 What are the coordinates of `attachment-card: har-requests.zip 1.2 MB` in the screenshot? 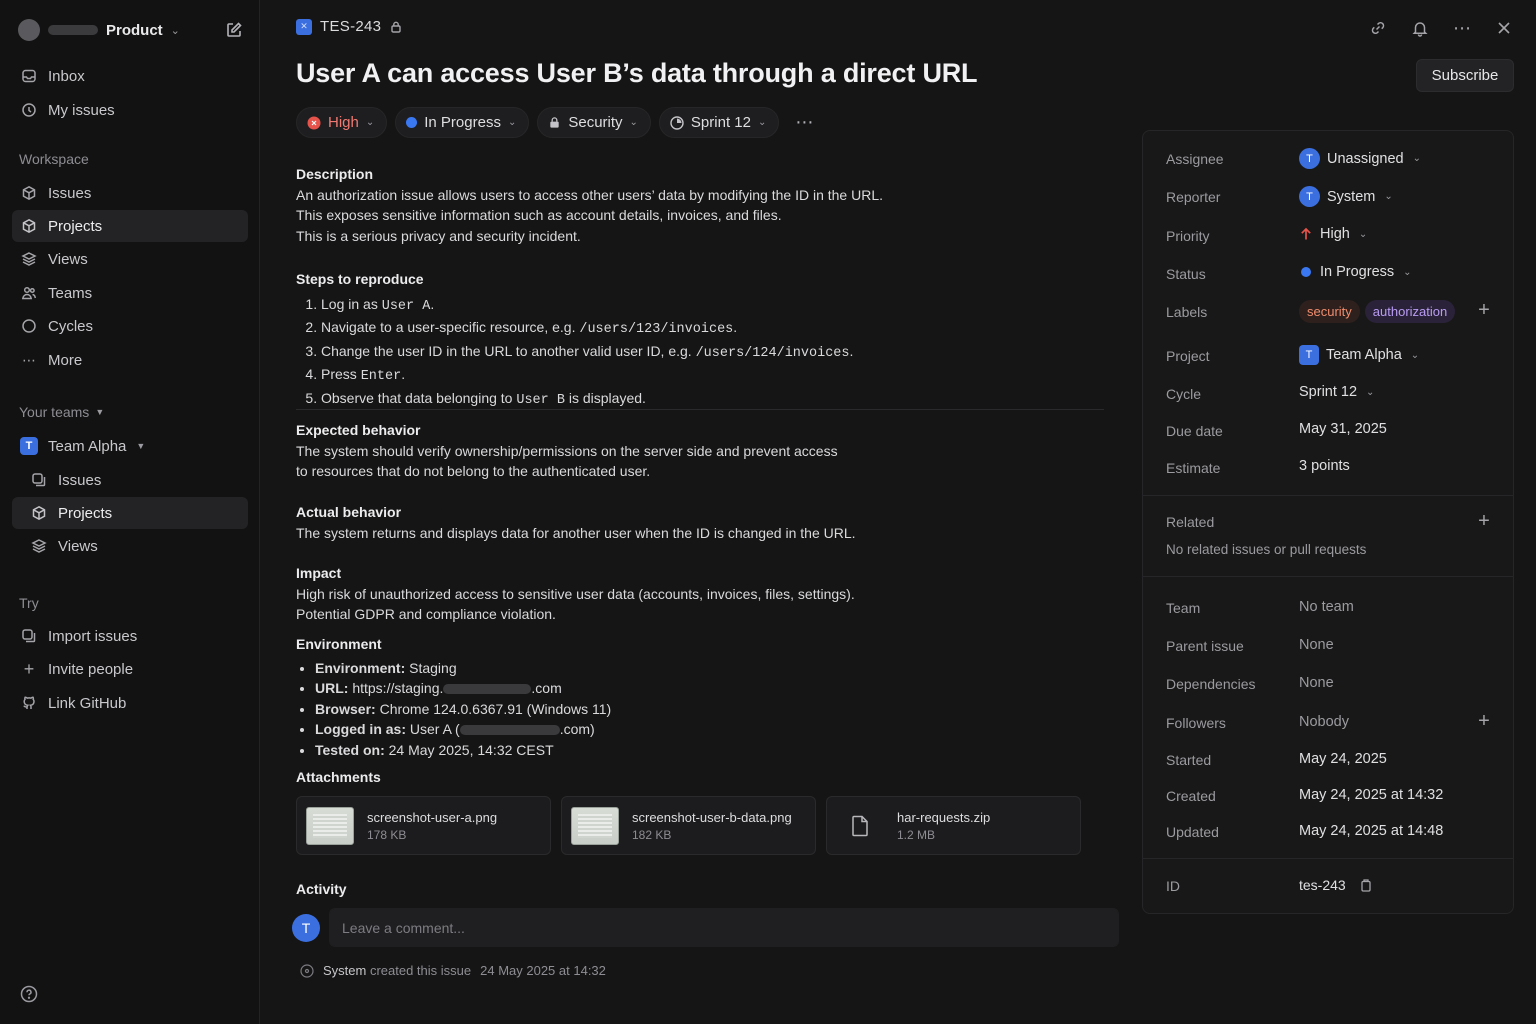 It's located at (953, 825).